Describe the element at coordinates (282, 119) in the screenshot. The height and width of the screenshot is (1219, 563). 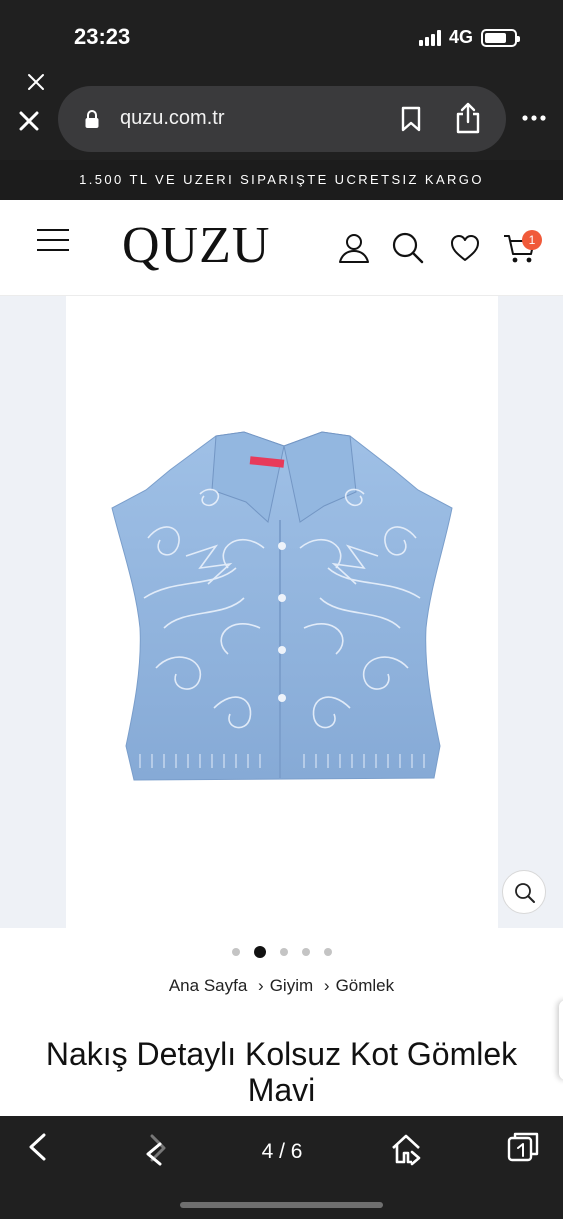
I see `address-bar: quzu.com.tr` at that location.